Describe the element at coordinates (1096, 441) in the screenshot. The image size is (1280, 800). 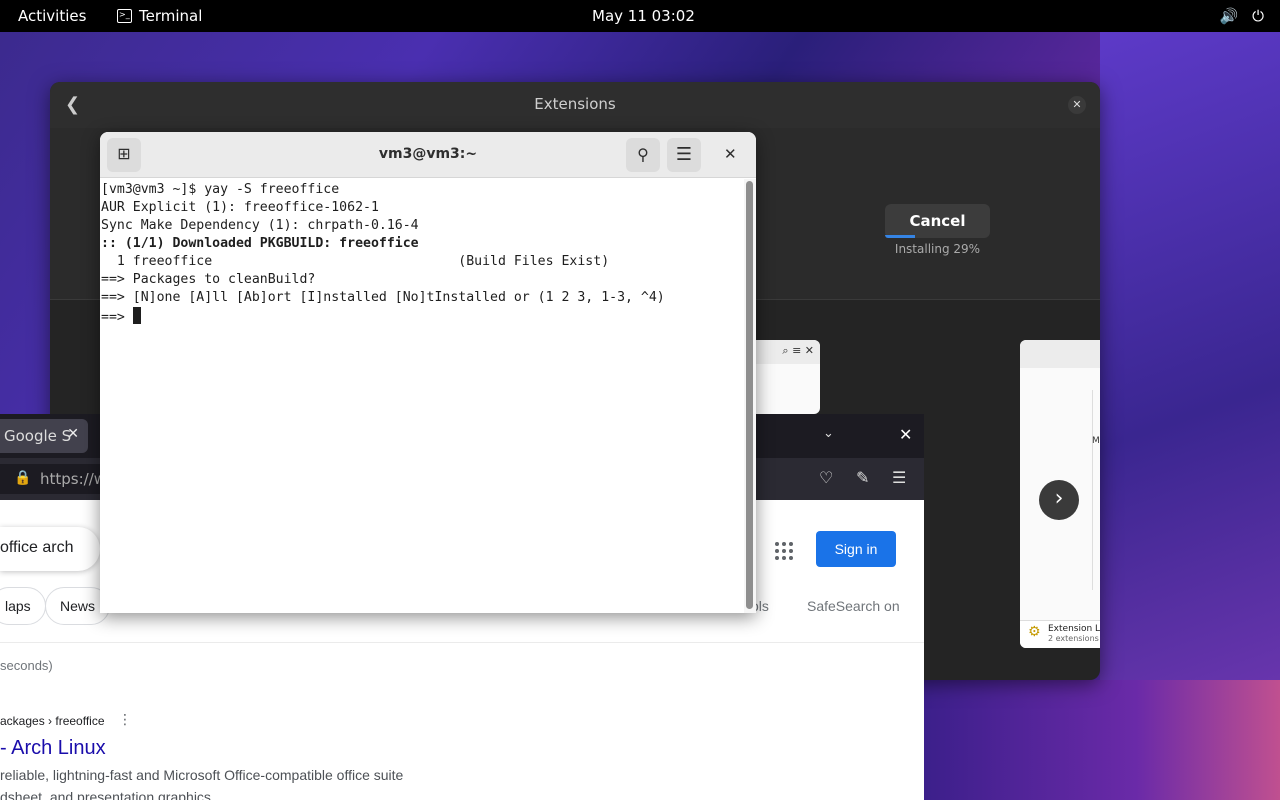
I see `card-text: M` at that location.